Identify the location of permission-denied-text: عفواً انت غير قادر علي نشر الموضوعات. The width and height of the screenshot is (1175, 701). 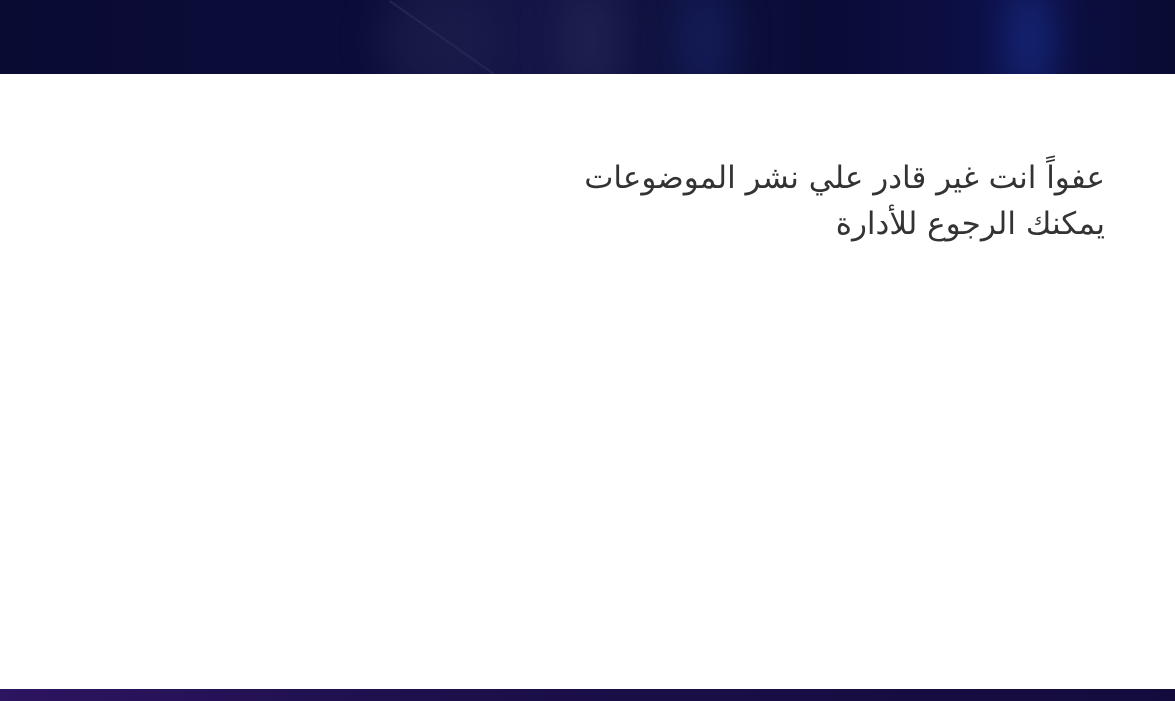
(844, 178).